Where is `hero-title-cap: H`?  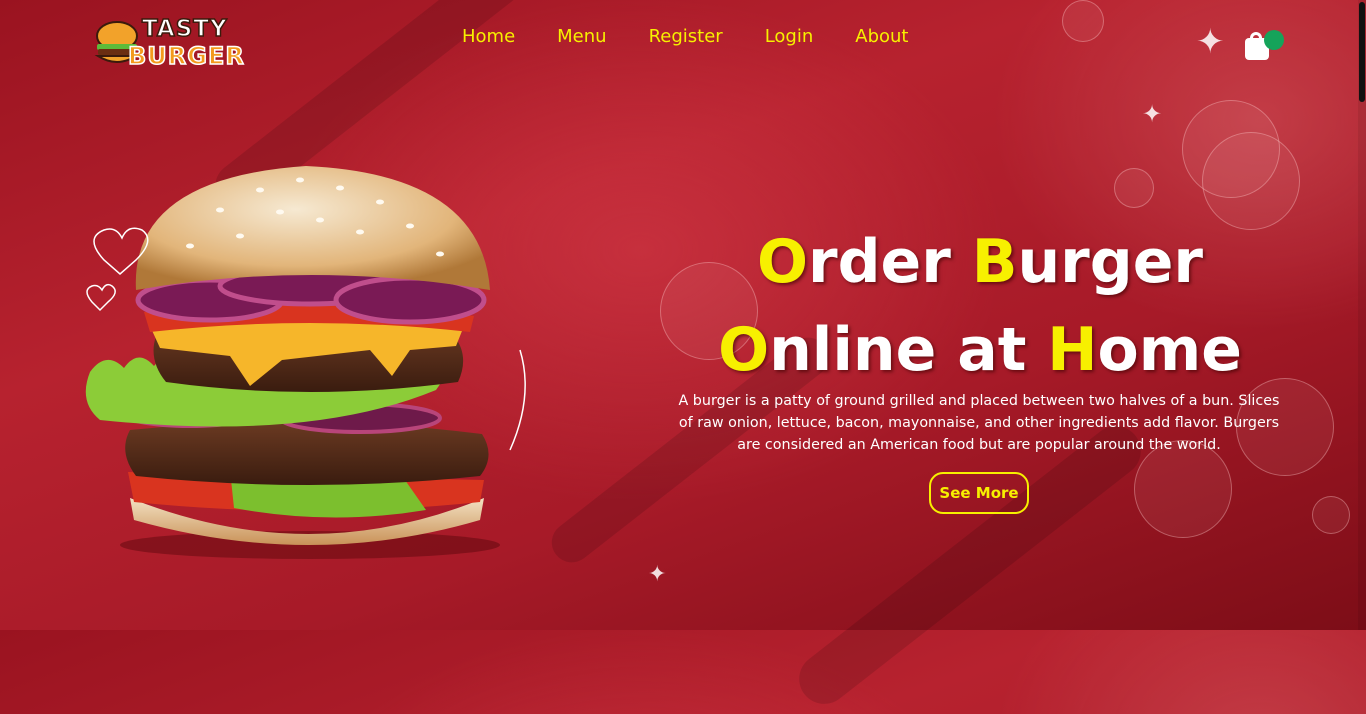 hero-title-cap: H is located at coordinates (1072, 350).